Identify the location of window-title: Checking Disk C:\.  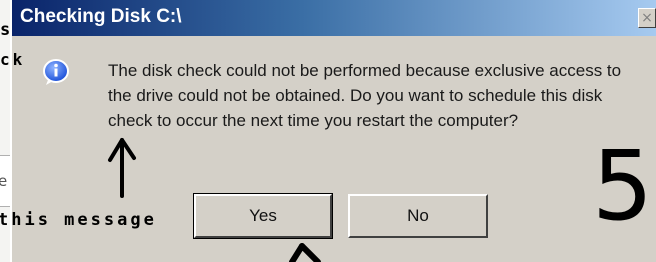
(101, 16).